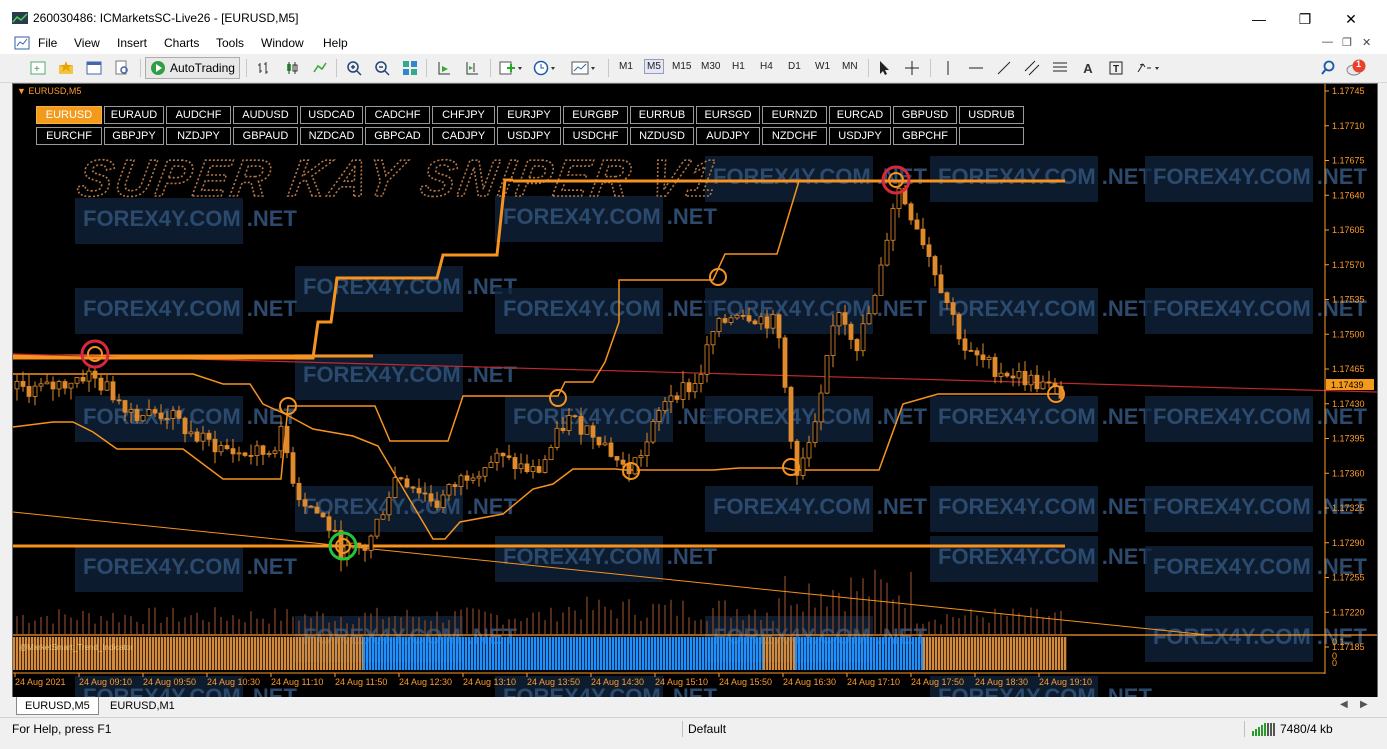 Image resolution: width=1387 pixels, height=749 pixels. Describe the element at coordinates (331, 136) in the screenshot. I see `symbol-button-nzdcad: NZDCAD` at that location.